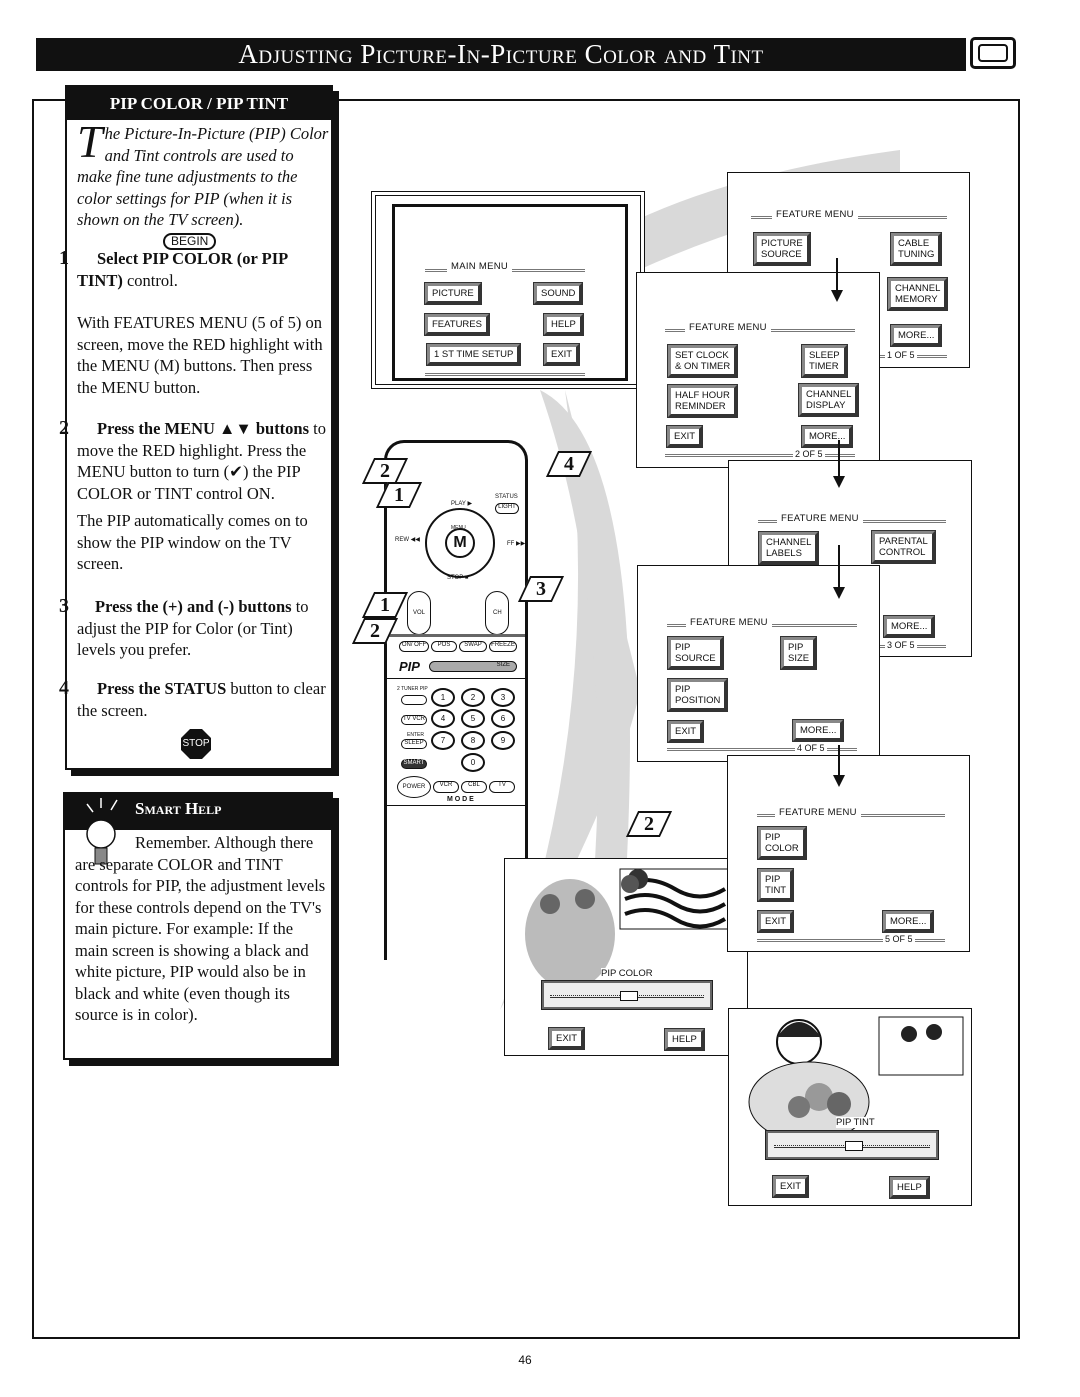 The image size is (1080, 1397). I want to click on menu-page-indicator: 5 OF 5, so click(899, 939).